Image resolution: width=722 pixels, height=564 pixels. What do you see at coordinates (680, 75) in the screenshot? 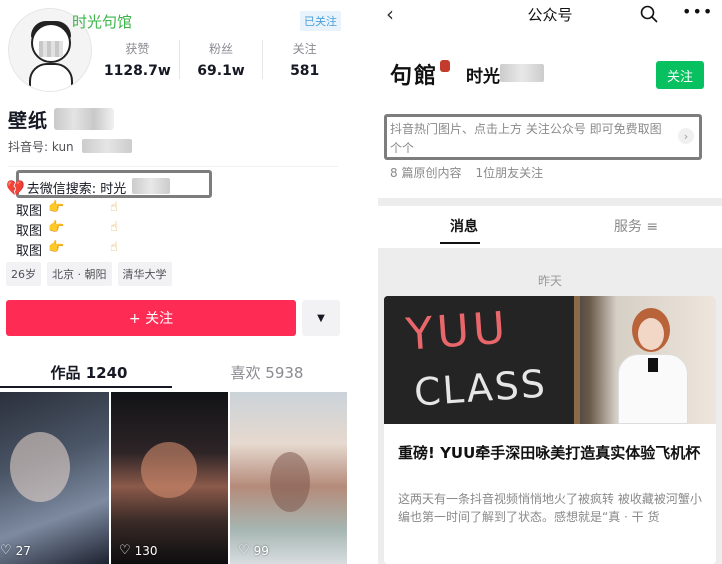
I see `follow-button: 关注` at bounding box center [680, 75].